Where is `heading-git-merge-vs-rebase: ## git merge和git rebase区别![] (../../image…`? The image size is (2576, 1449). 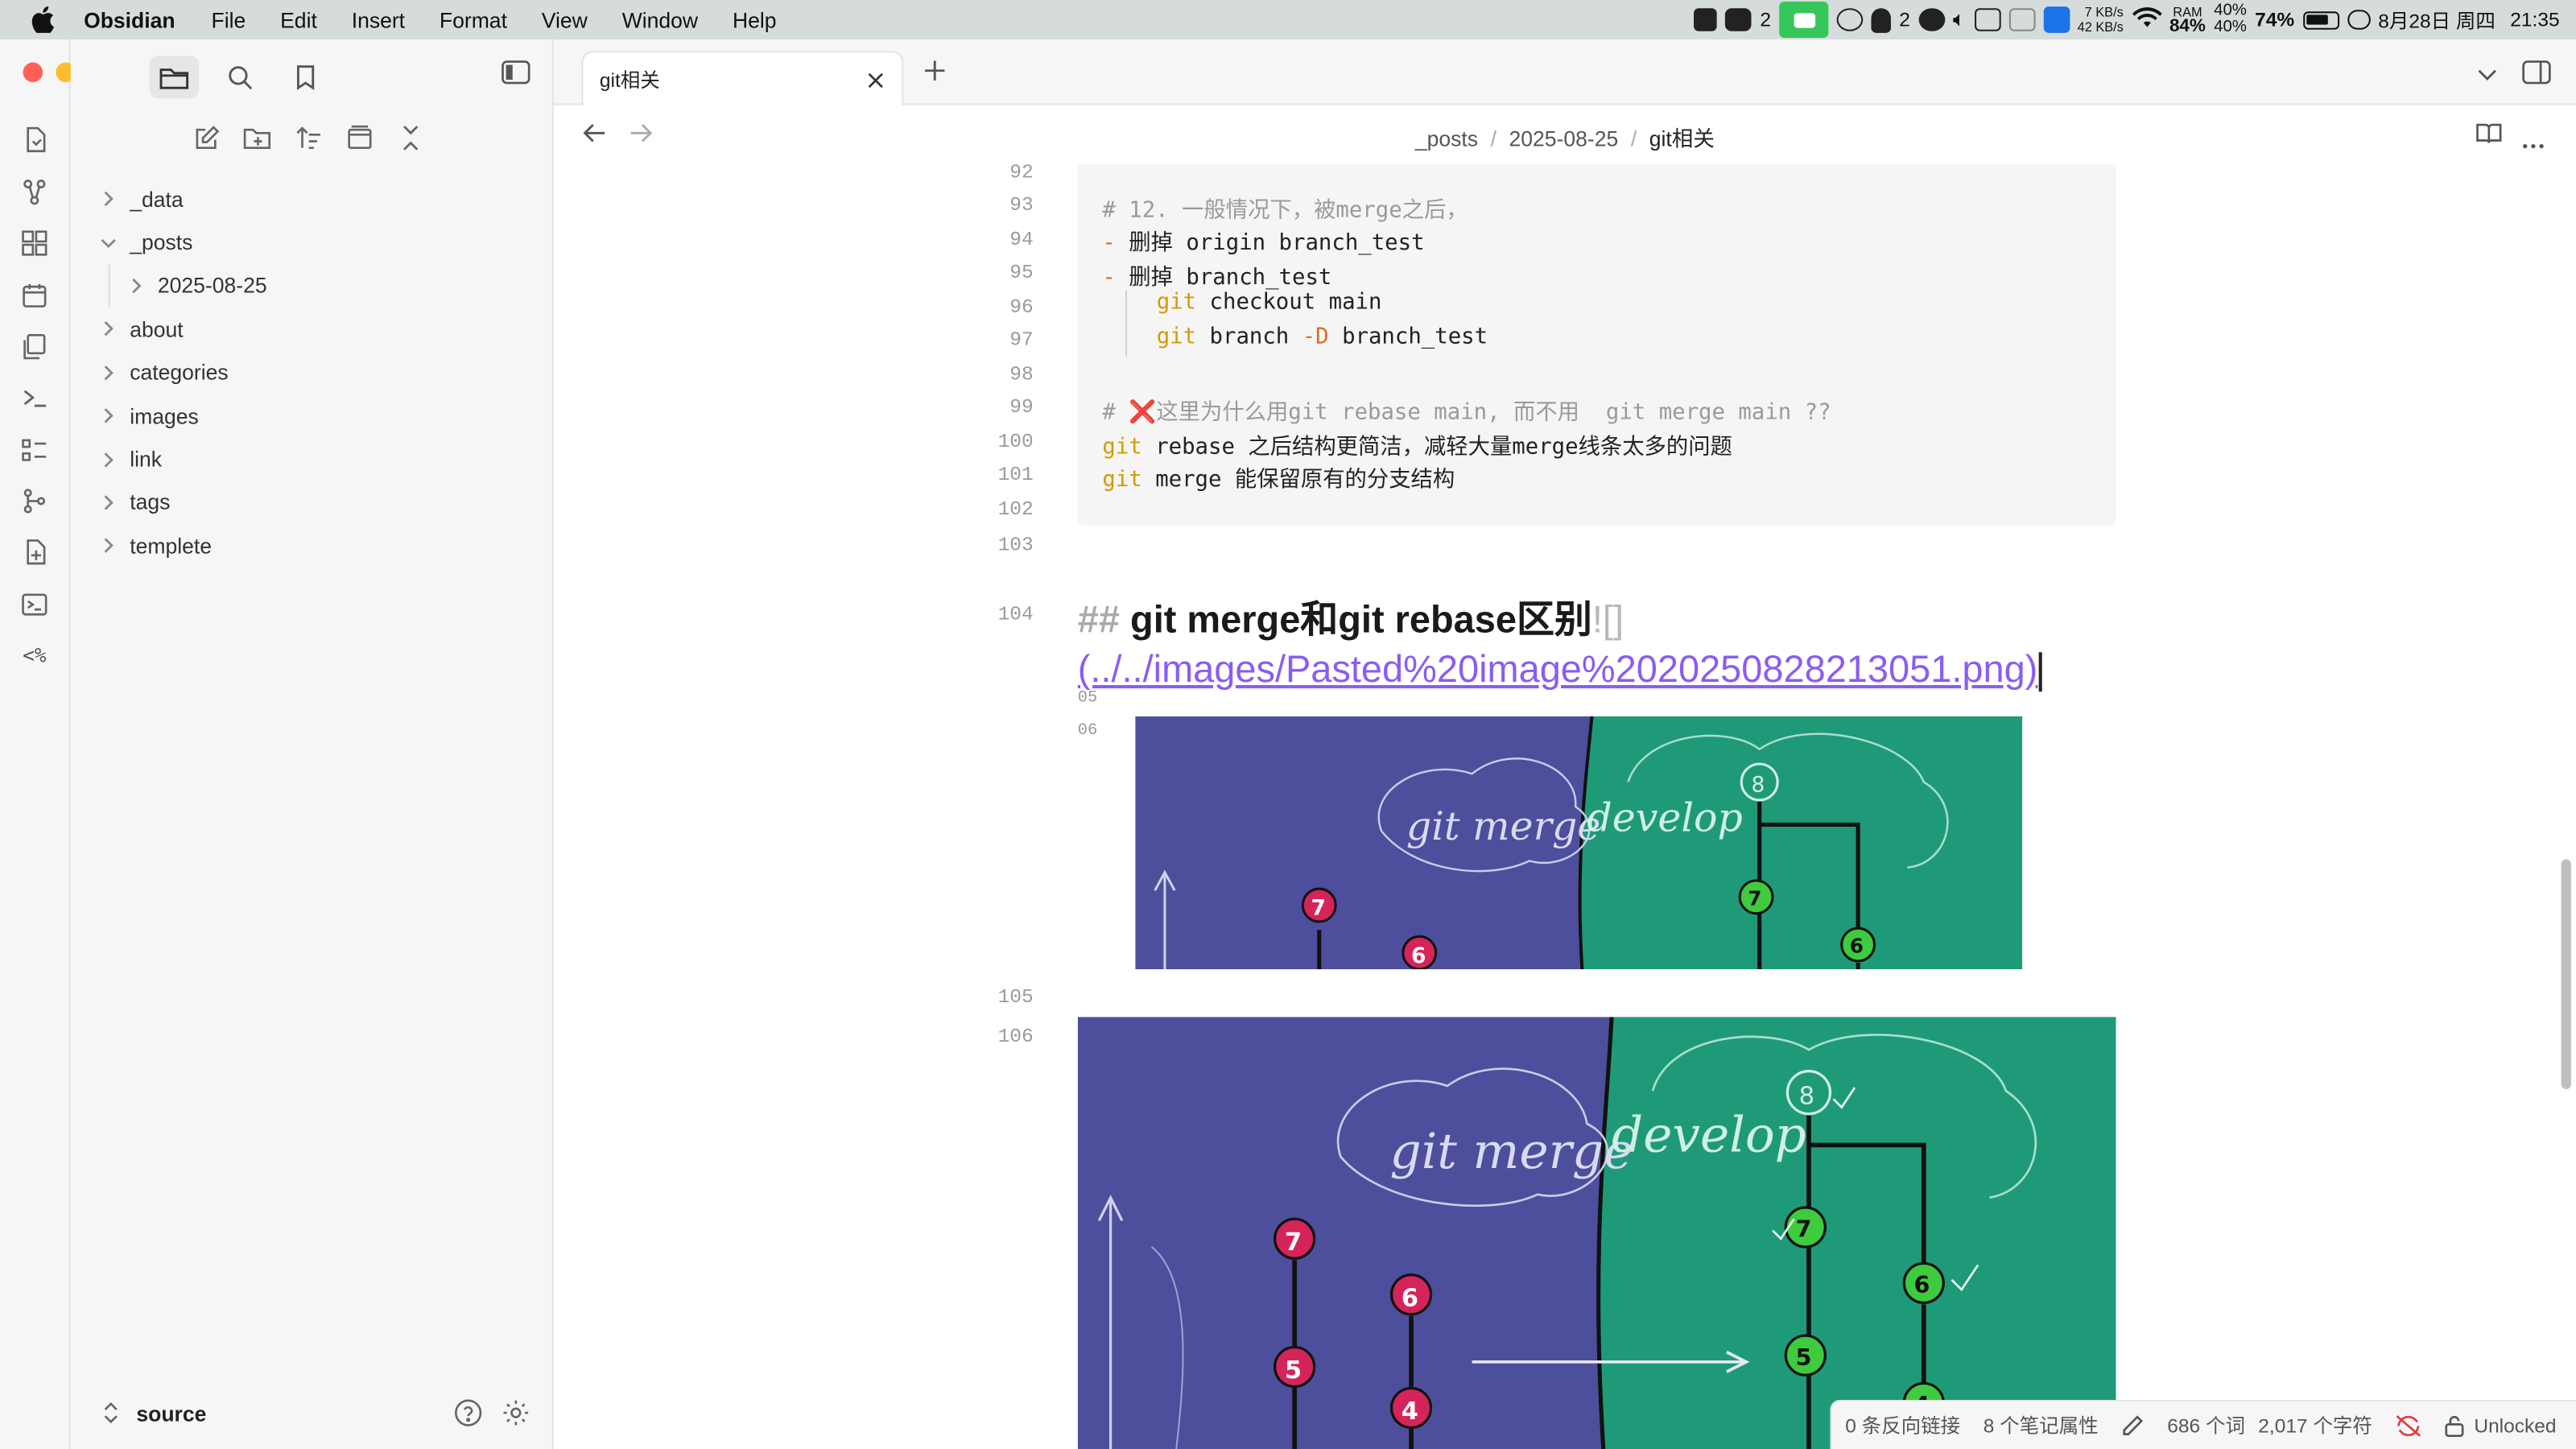 heading-git-merge-vs-rebase: ## git merge和git rebase区别![] (../../image… is located at coordinates (1597, 644).